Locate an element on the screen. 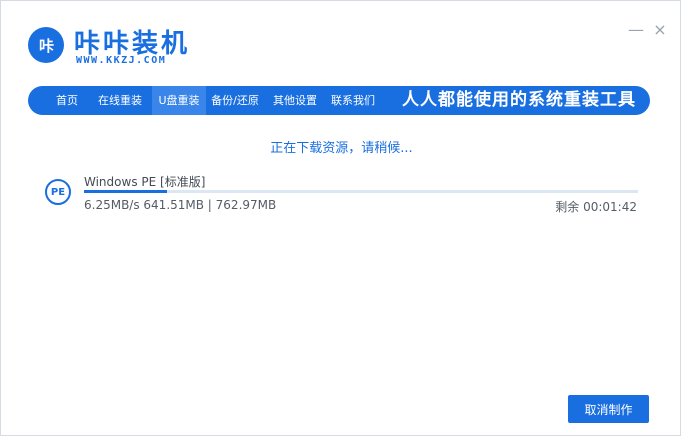 This screenshot has height=436, width=681. logo-mark: 咔 is located at coordinates (46, 45).